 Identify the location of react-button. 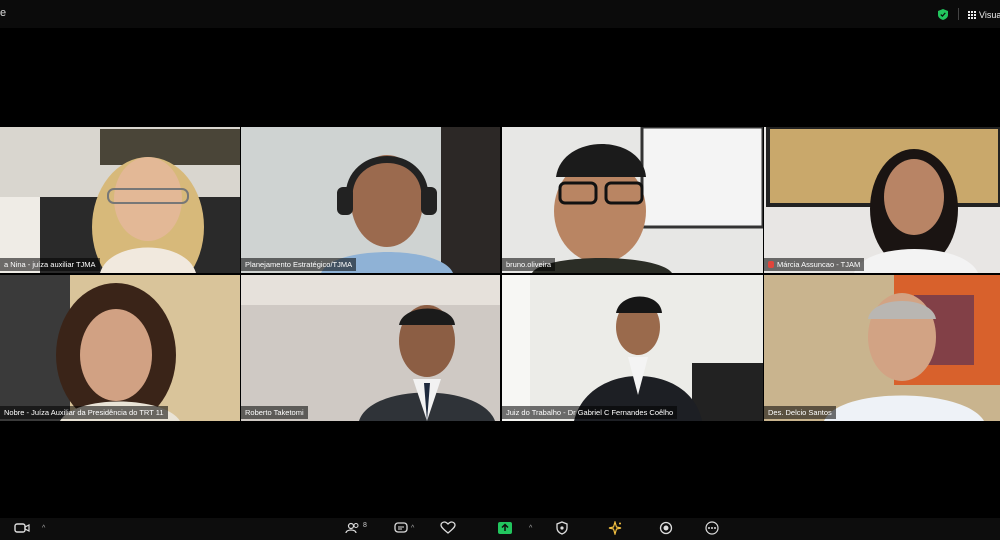
(448, 528).